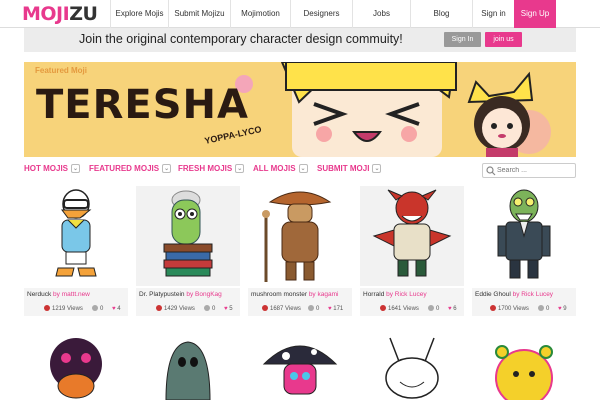  Describe the element at coordinates (441, 14) in the screenshot. I see `nav-blog: Blog` at that location.